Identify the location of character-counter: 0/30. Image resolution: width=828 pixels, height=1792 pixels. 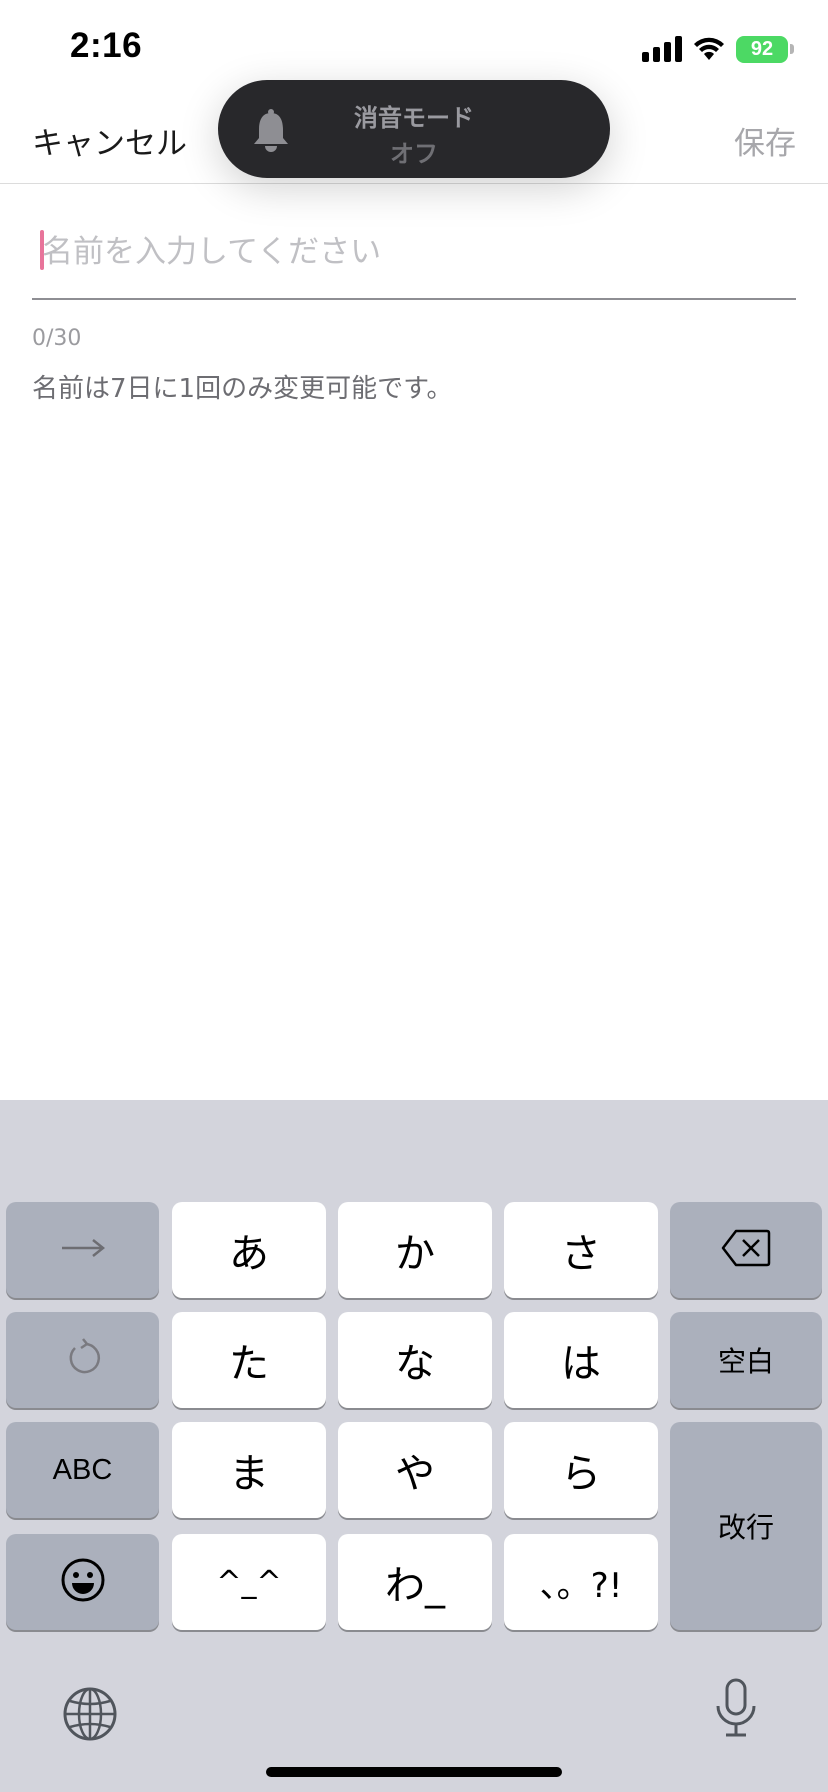
(57, 338).